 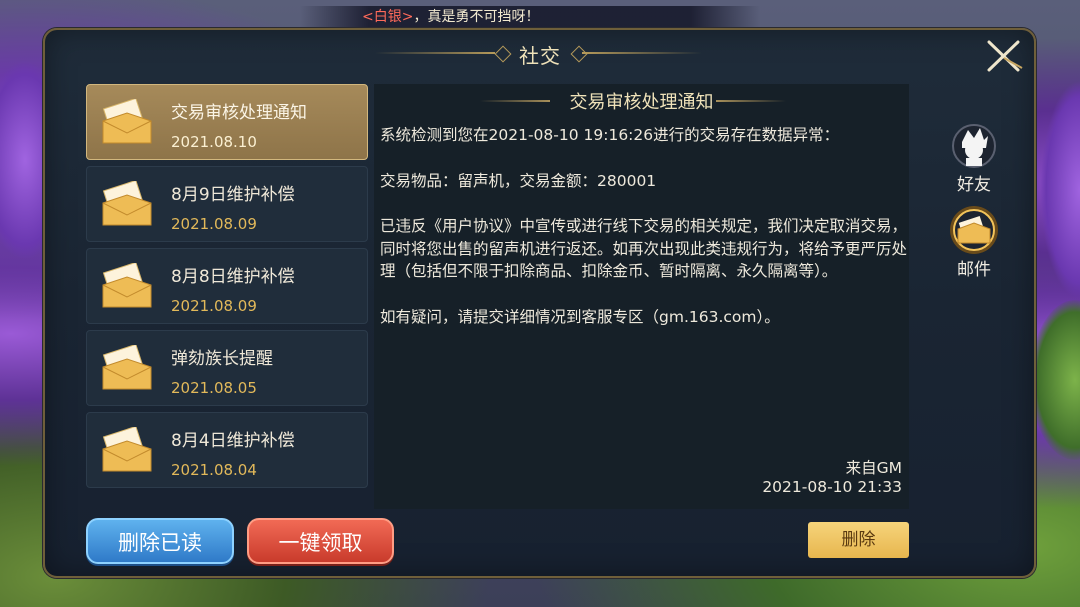 I want to click on tab-mail: 邮件, so click(x=974, y=242).